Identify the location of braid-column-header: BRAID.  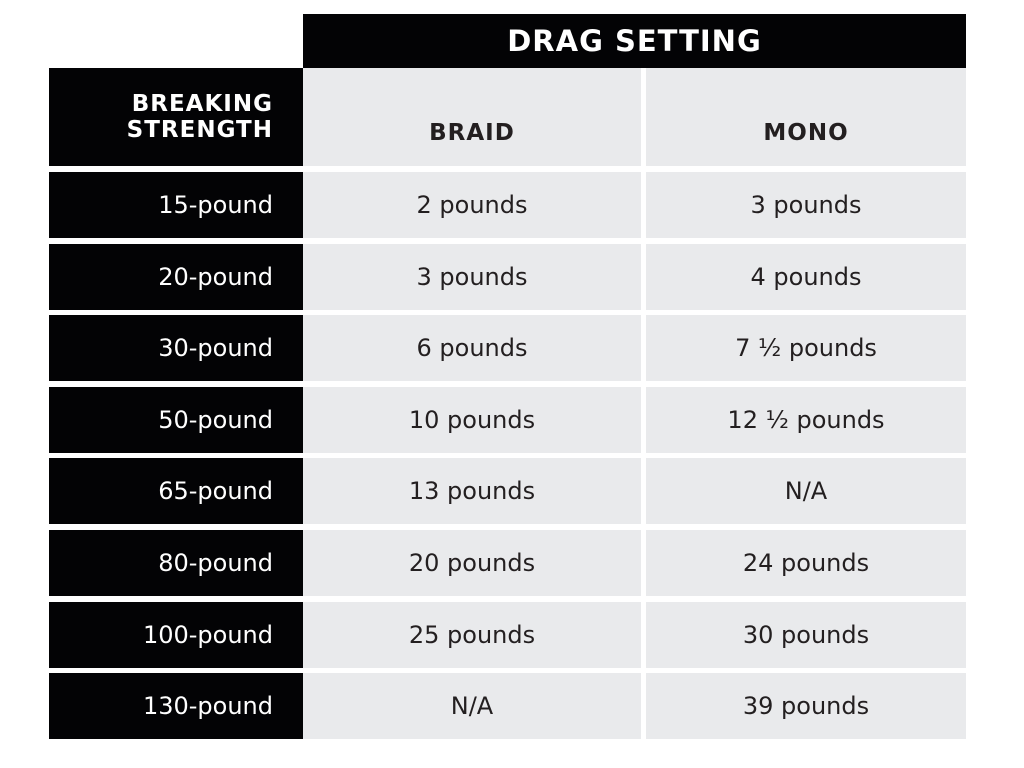
(472, 117).